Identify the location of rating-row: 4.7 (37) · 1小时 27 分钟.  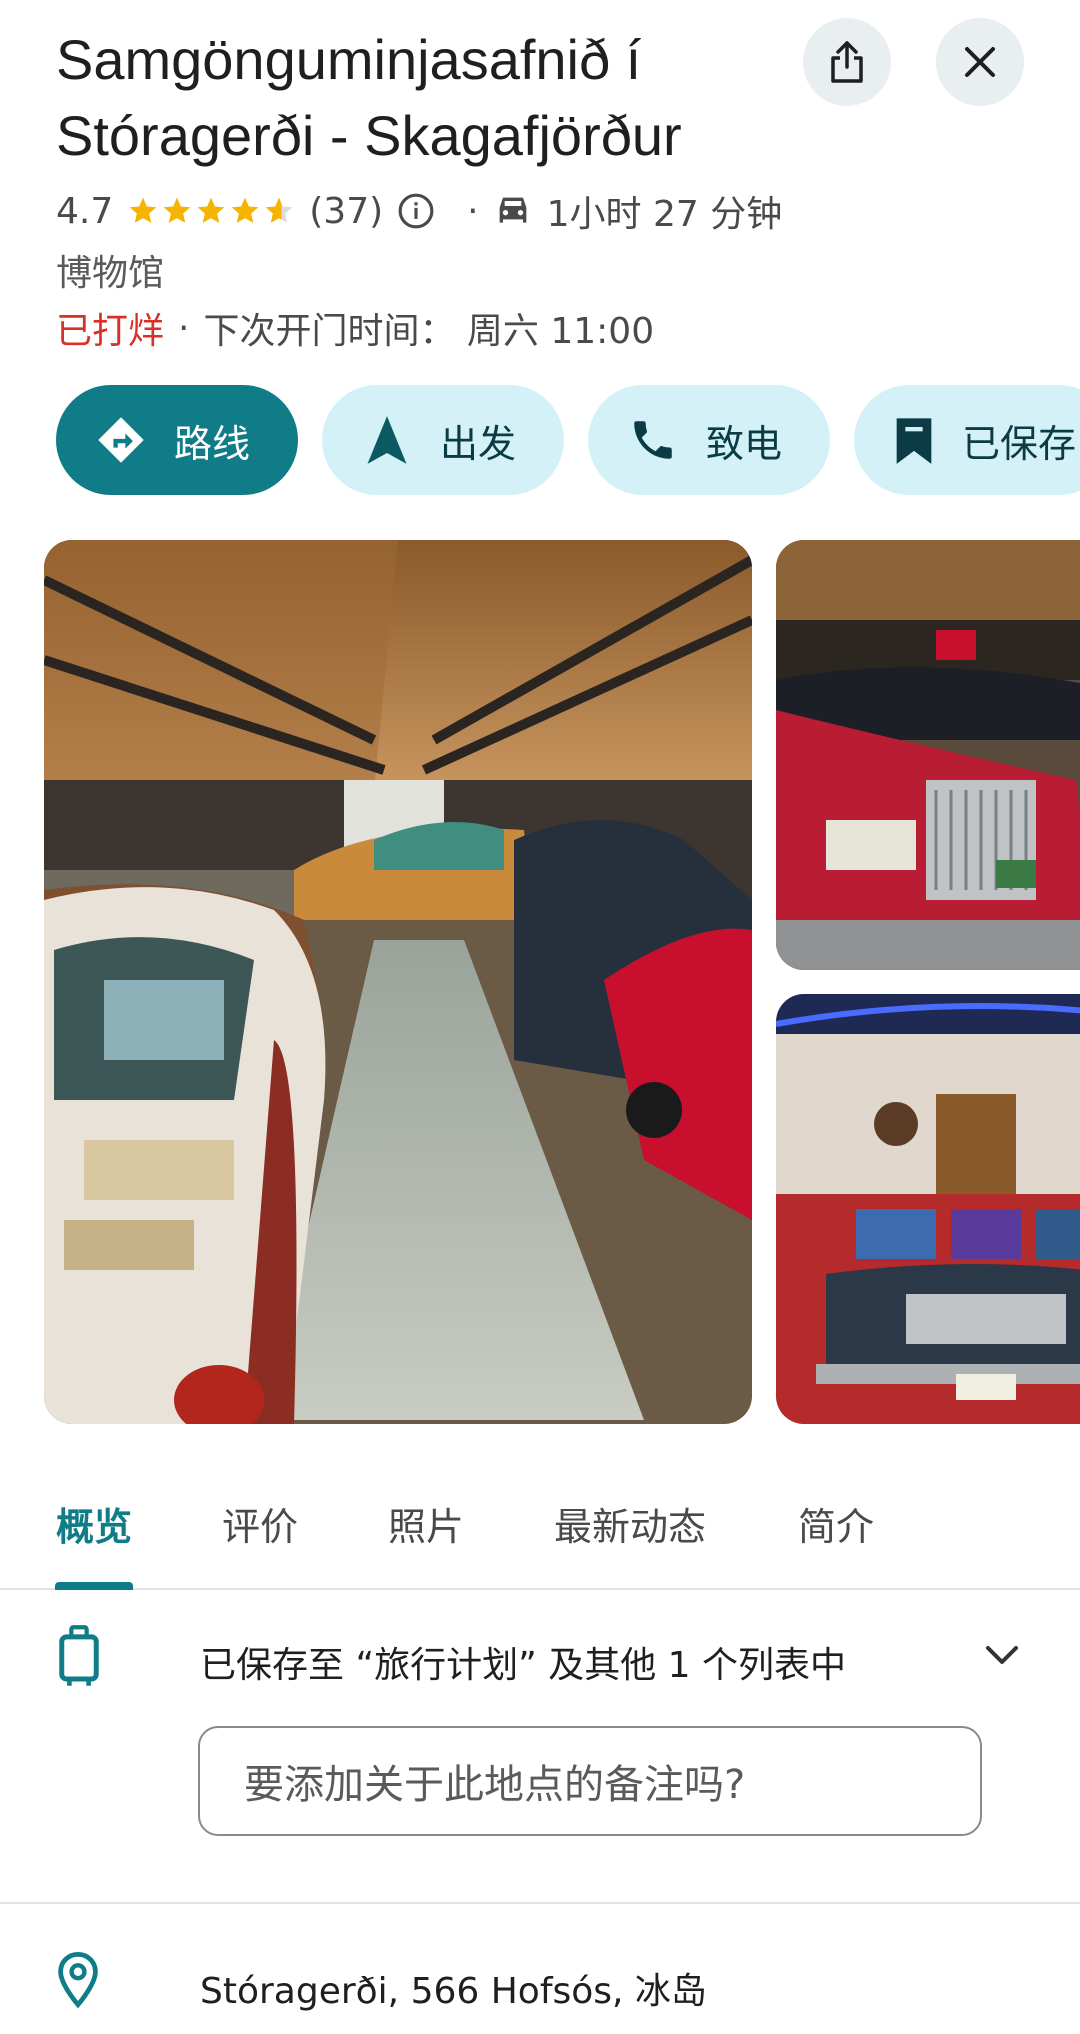
(419, 211).